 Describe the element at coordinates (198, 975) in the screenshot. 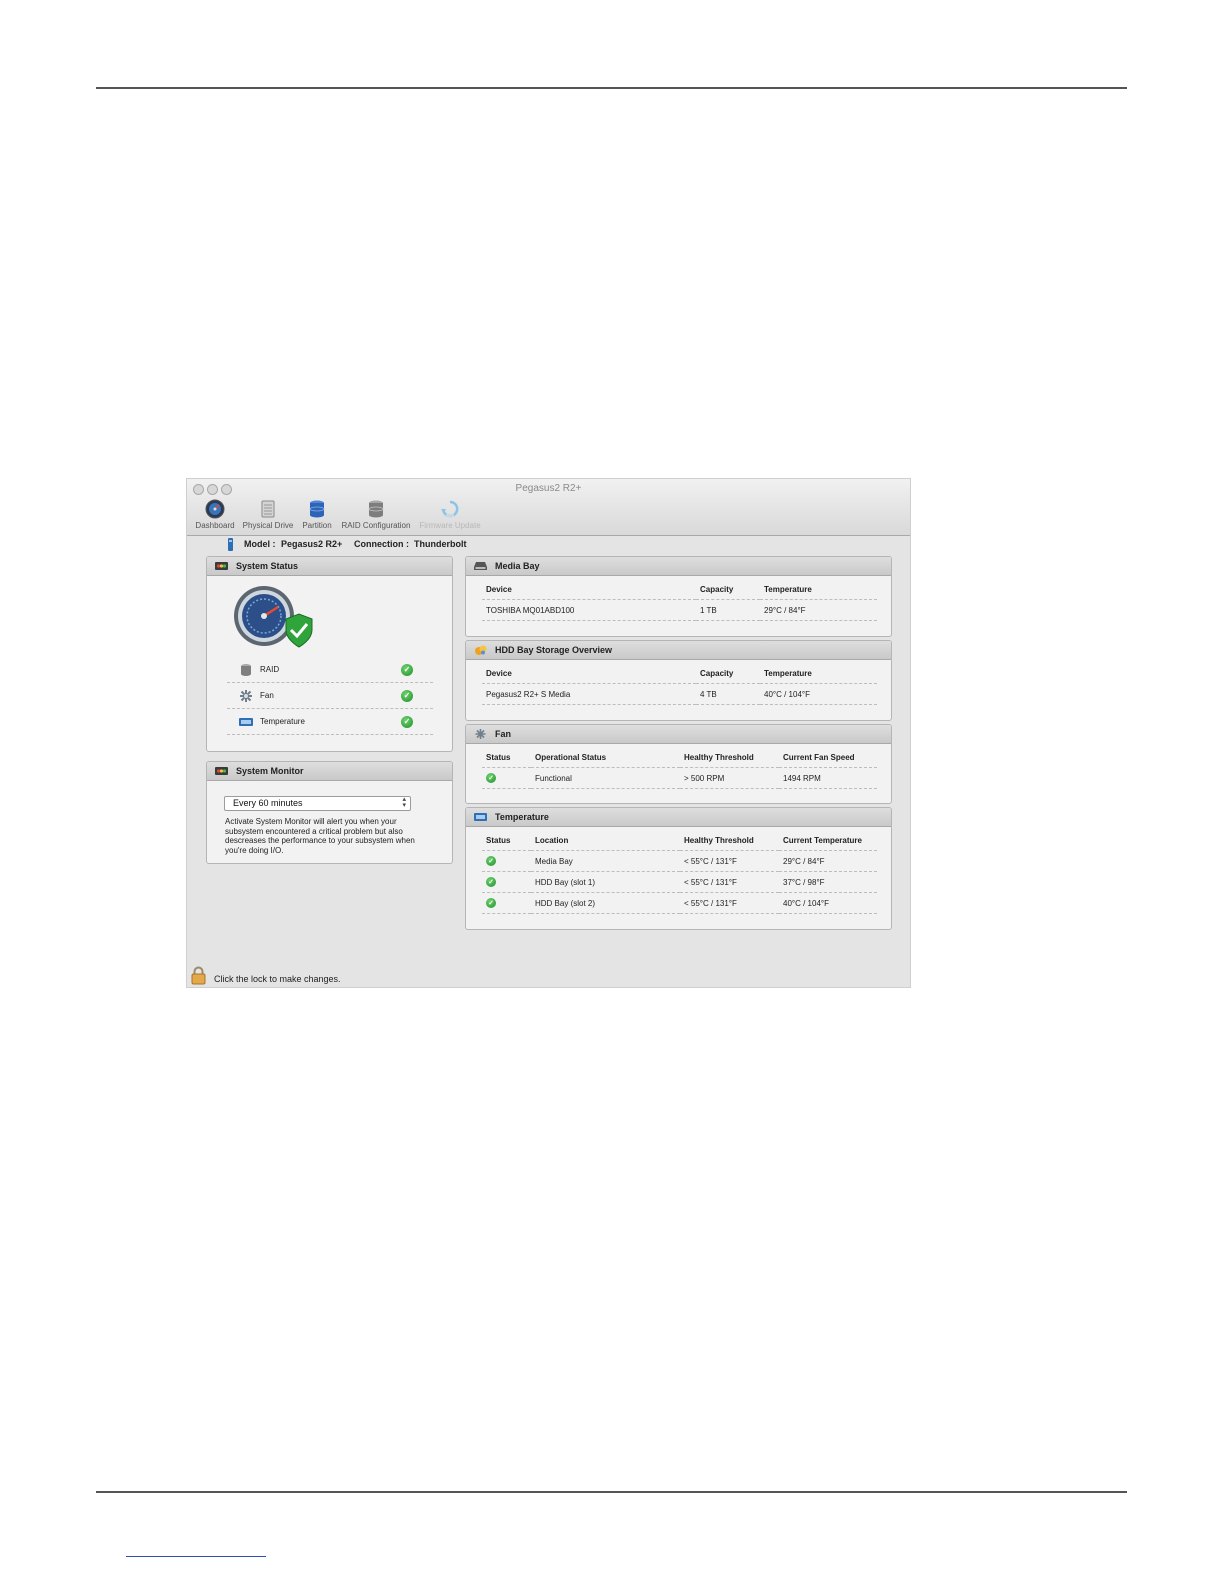

I see `lock-icon` at that location.